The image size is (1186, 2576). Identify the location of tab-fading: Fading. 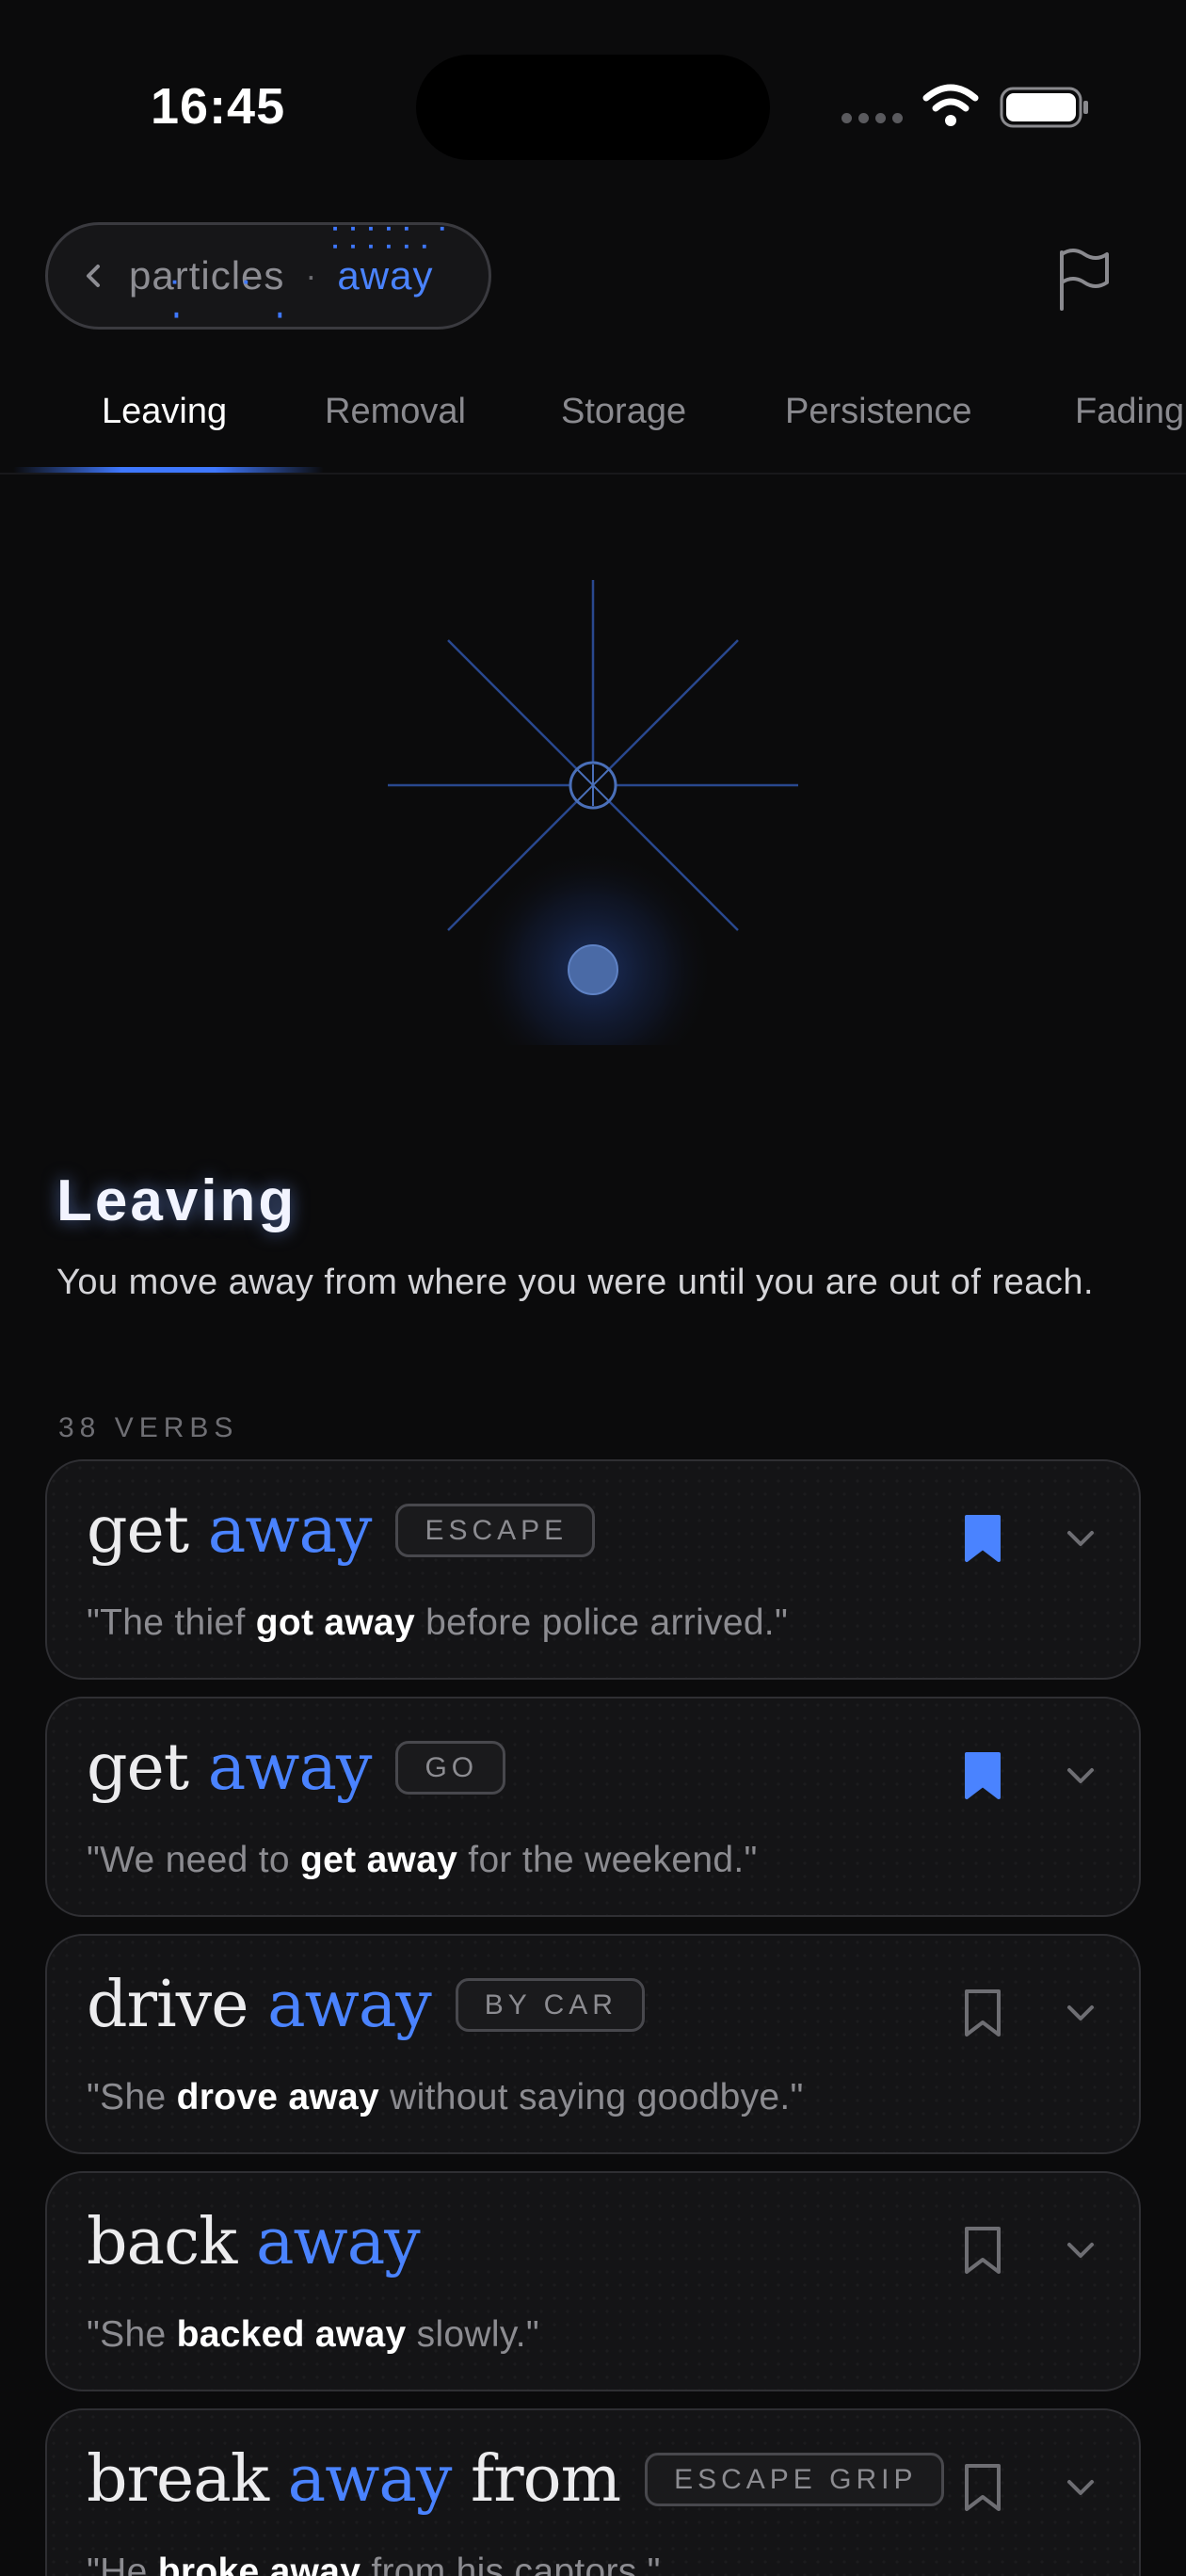
(1129, 412).